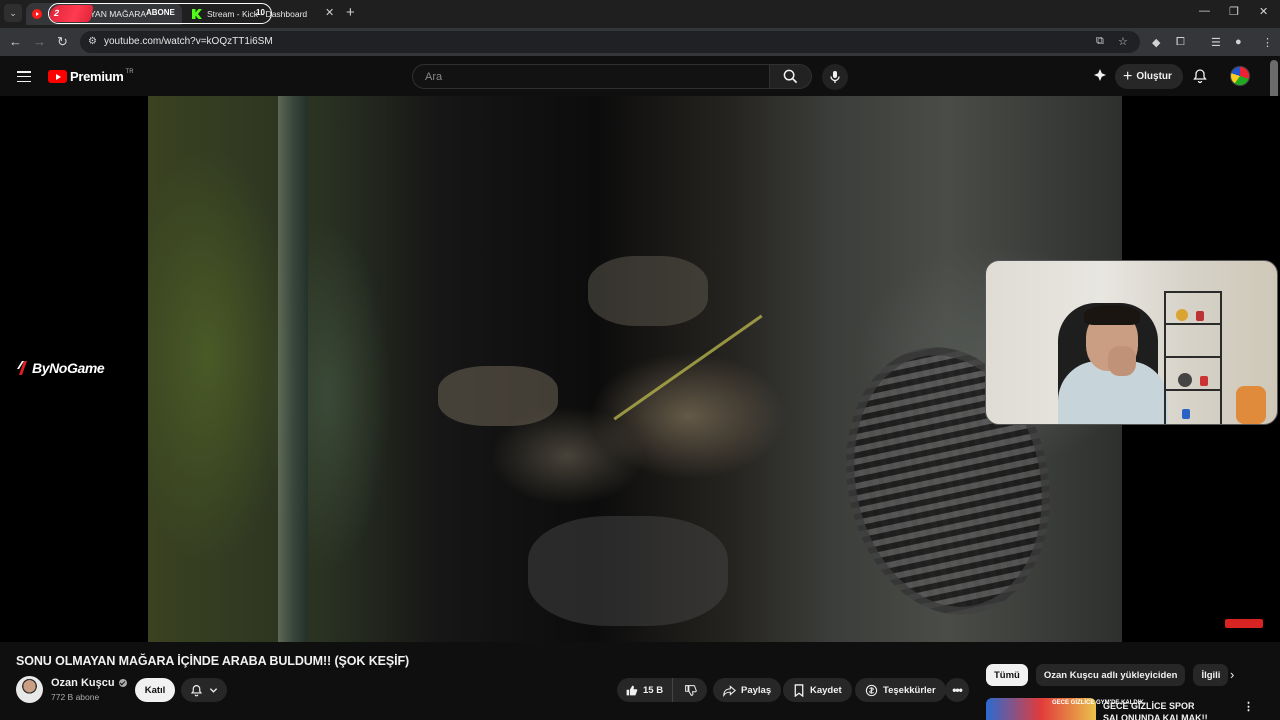 Image resolution: width=1280 pixels, height=720 pixels. I want to click on share-arrow-icon, so click(729, 690).